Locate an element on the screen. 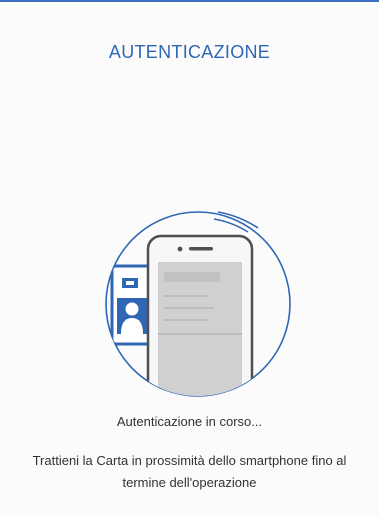 The width and height of the screenshot is (379, 516). signal-arc-outer is located at coordinates (238, 220).